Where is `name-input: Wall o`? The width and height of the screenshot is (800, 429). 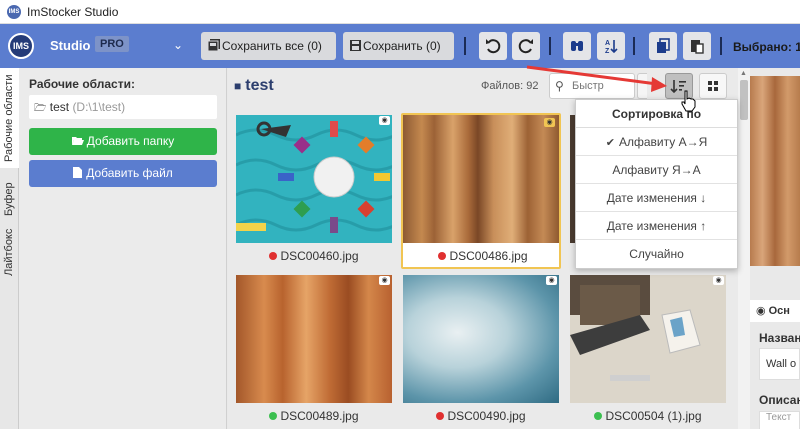 name-input: Wall o is located at coordinates (779, 364).